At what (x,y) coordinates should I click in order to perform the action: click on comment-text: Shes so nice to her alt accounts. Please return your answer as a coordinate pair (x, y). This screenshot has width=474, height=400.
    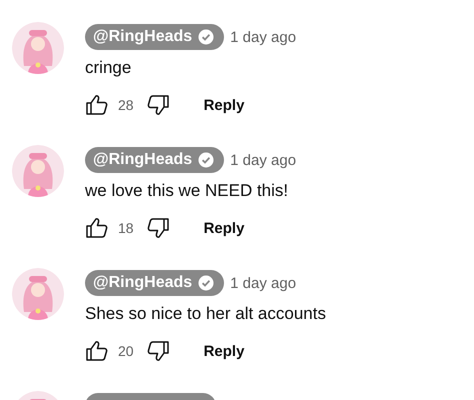
    Looking at the image, I should click on (205, 314).